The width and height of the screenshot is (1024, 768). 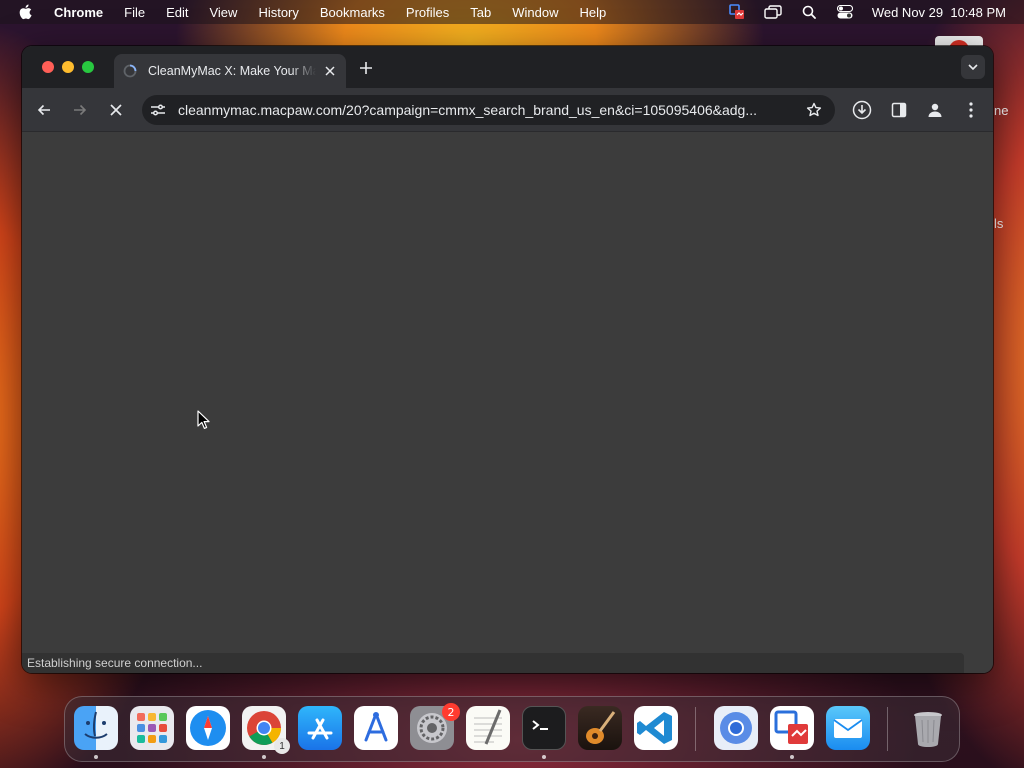 What do you see at coordinates (939, 12) in the screenshot?
I see `menubar-clock: Wed Nov 29 10:48 PM` at bounding box center [939, 12].